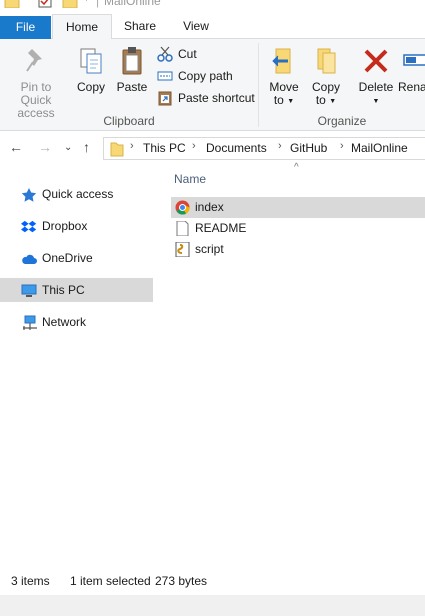 Image resolution: width=425 pixels, height=616 pixels. Describe the element at coordinates (86, 147) in the screenshot. I see `up-arrow-icon: ↑` at that location.